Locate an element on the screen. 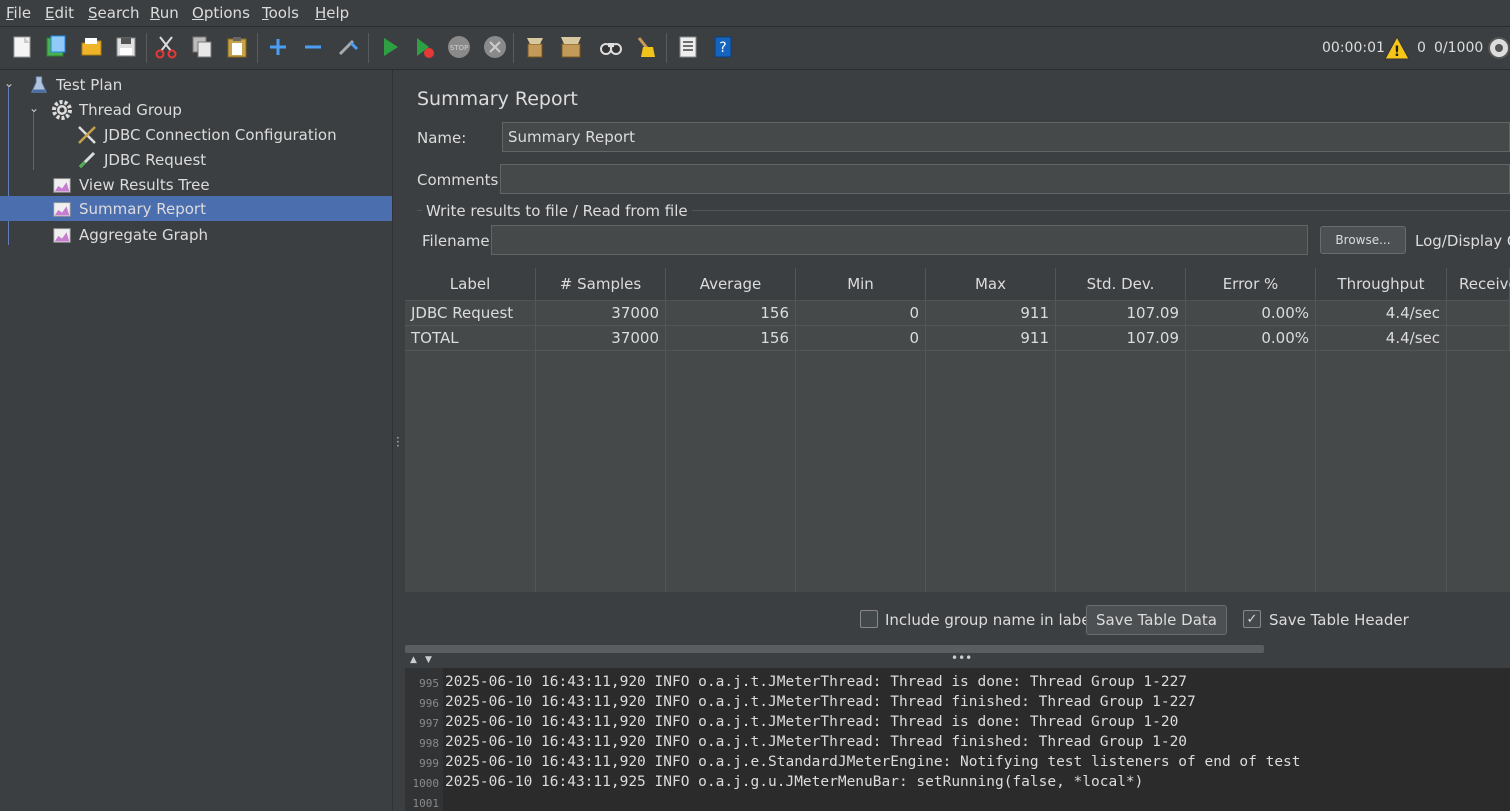  filename-label: Filename is located at coordinates (456, 241).